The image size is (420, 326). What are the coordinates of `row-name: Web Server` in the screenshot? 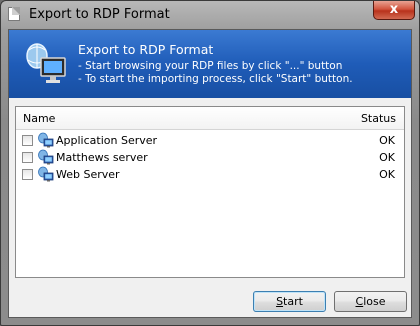 It's located at (88, 174).